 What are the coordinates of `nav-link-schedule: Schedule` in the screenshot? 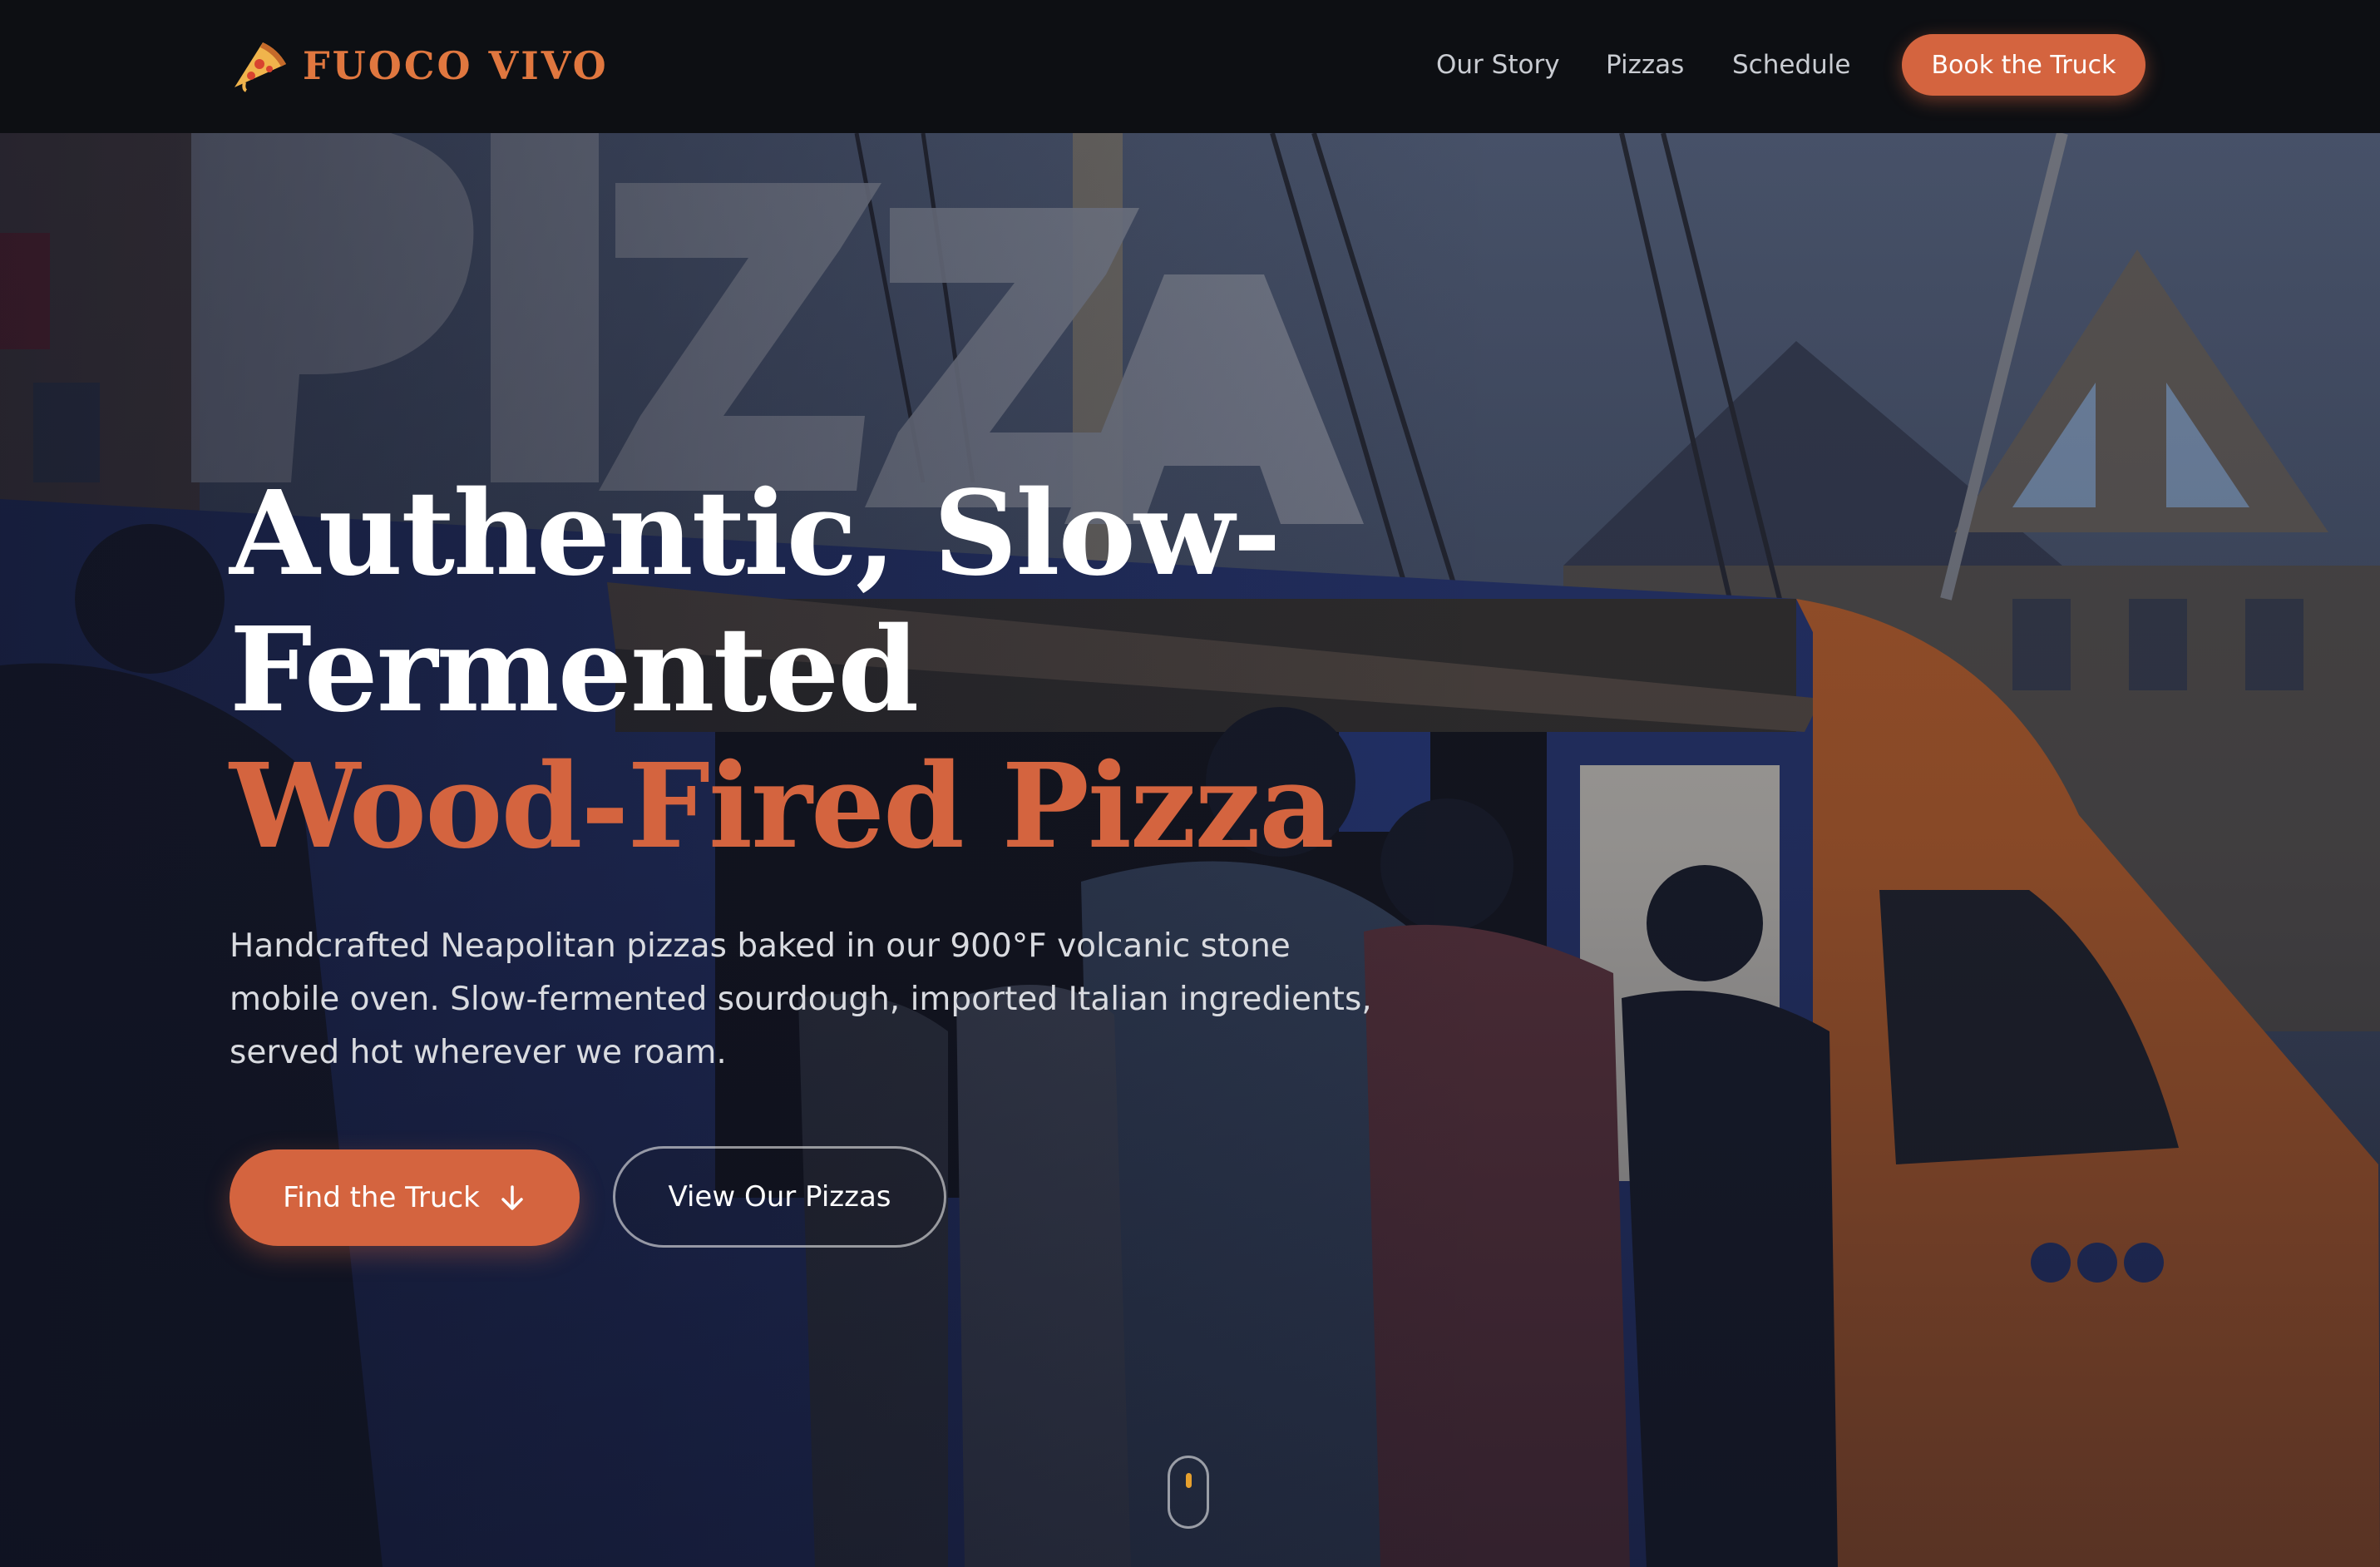 It's located at (1791, 65).